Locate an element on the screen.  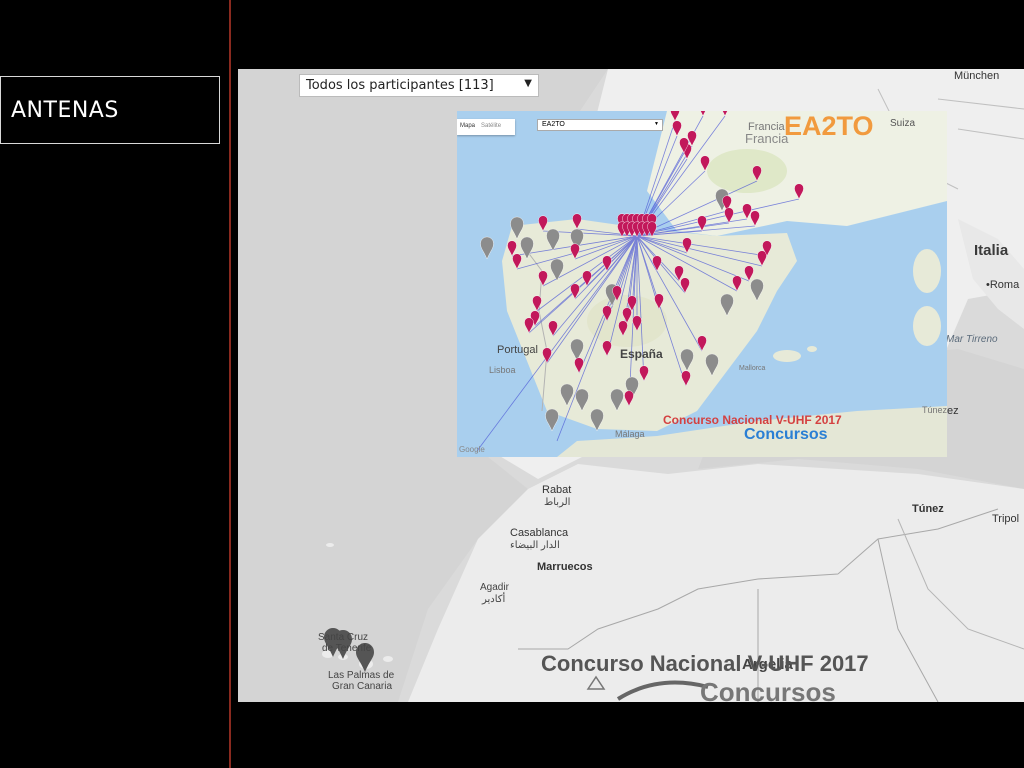
map-label-tripoli: Tripol is located at coordinates (1006, 519).